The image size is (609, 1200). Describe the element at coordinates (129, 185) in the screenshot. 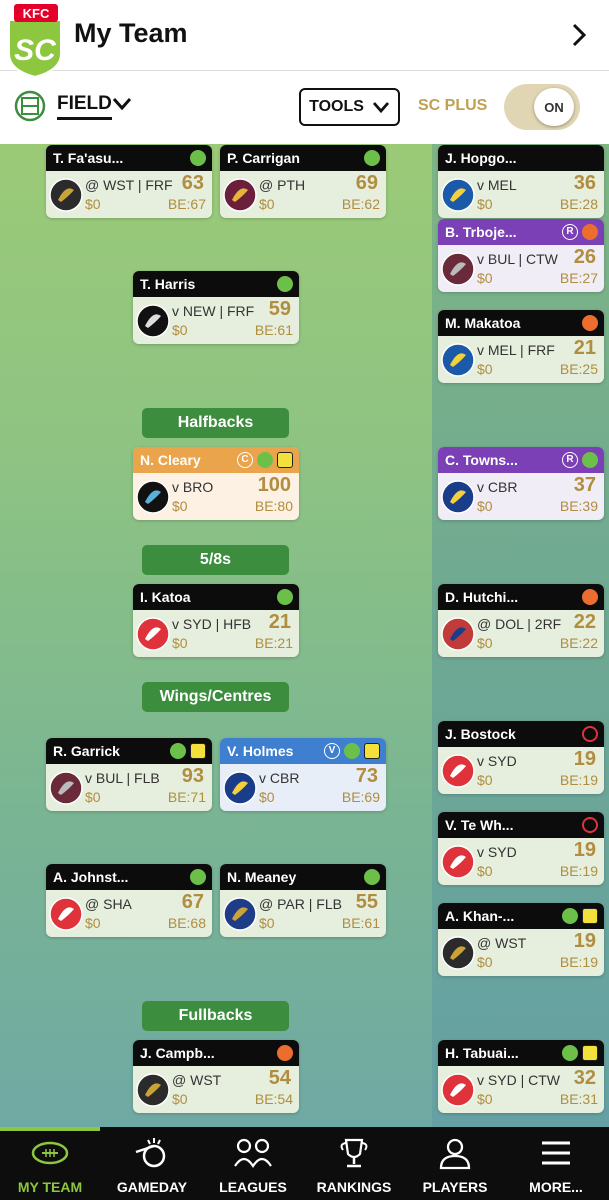

I see `fixture-text: @ WST | FRF` at that location.